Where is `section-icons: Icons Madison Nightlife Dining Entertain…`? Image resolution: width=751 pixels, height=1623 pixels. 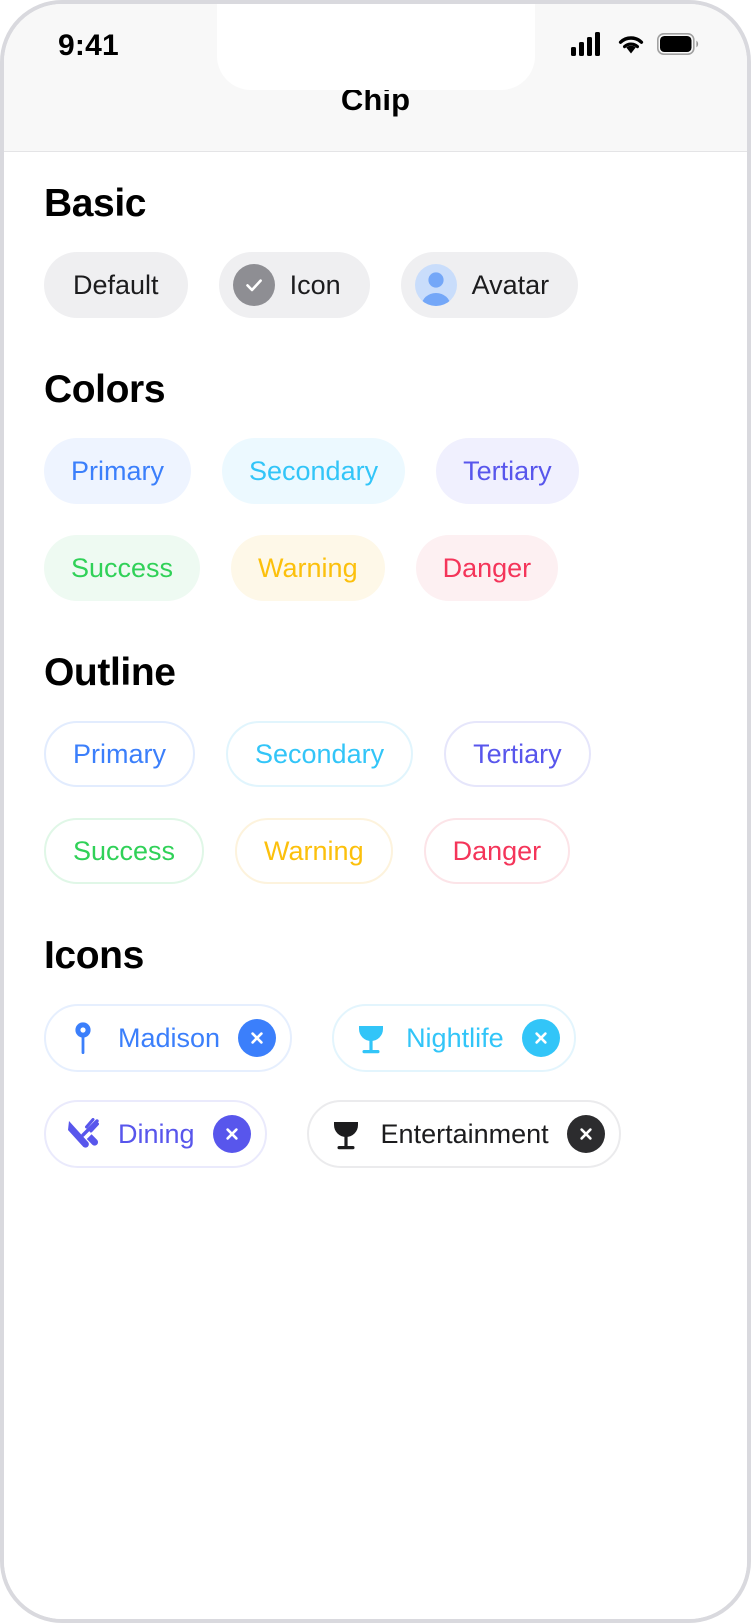 section-icons: Icons Madison Nightlife Dining Entertain… is located at coordinates (375, 1051).